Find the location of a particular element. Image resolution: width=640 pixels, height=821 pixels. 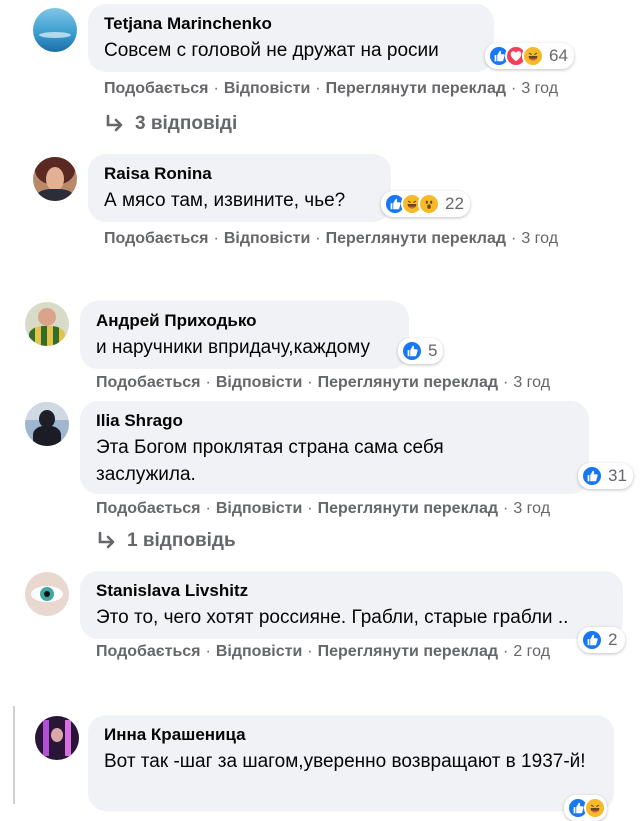

reactions-summary: 22 is located at coordinates (425, 204).